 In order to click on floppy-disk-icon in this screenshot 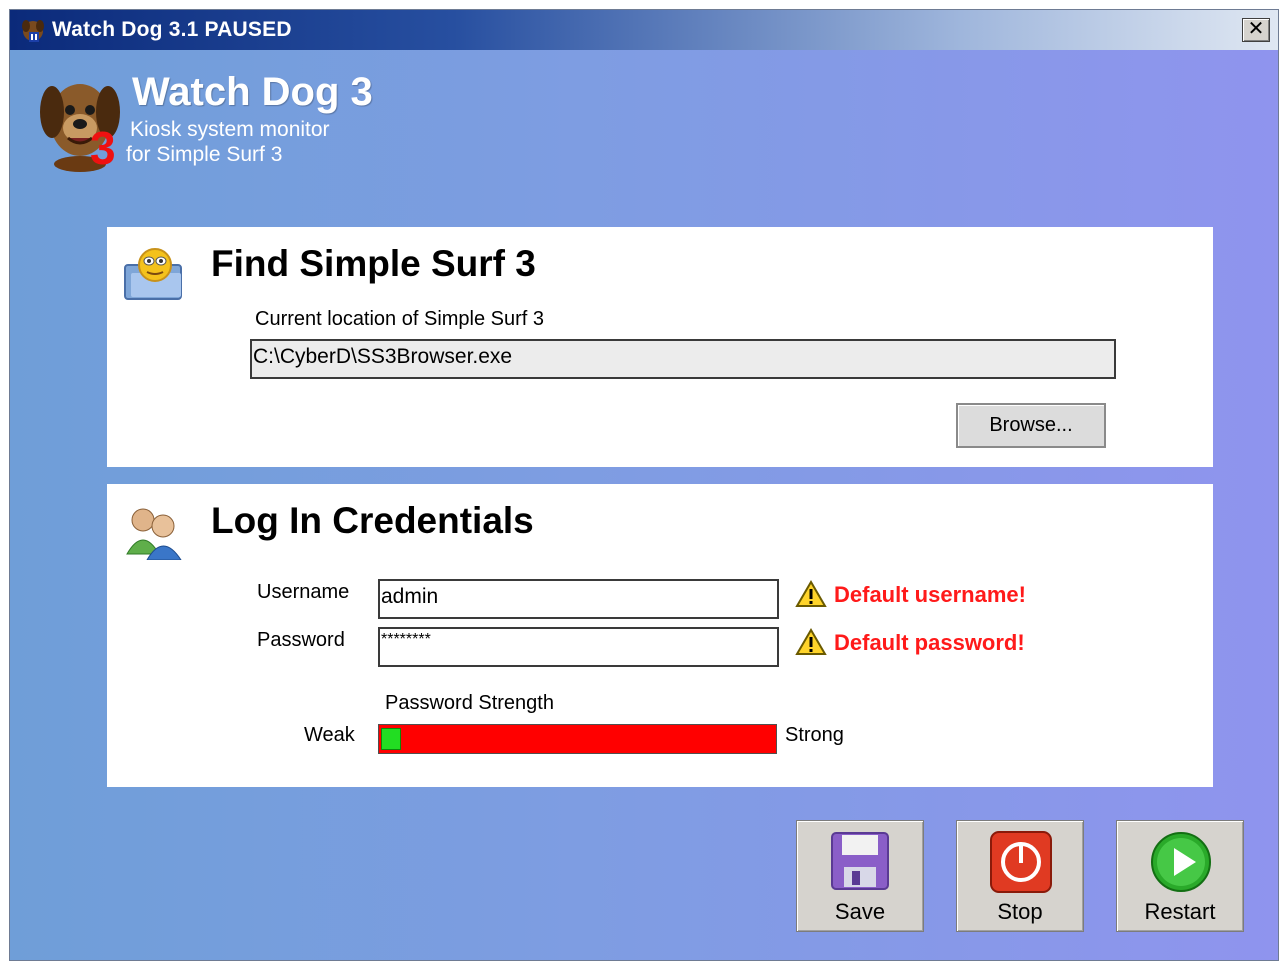, I will do `click(860, 861)`.